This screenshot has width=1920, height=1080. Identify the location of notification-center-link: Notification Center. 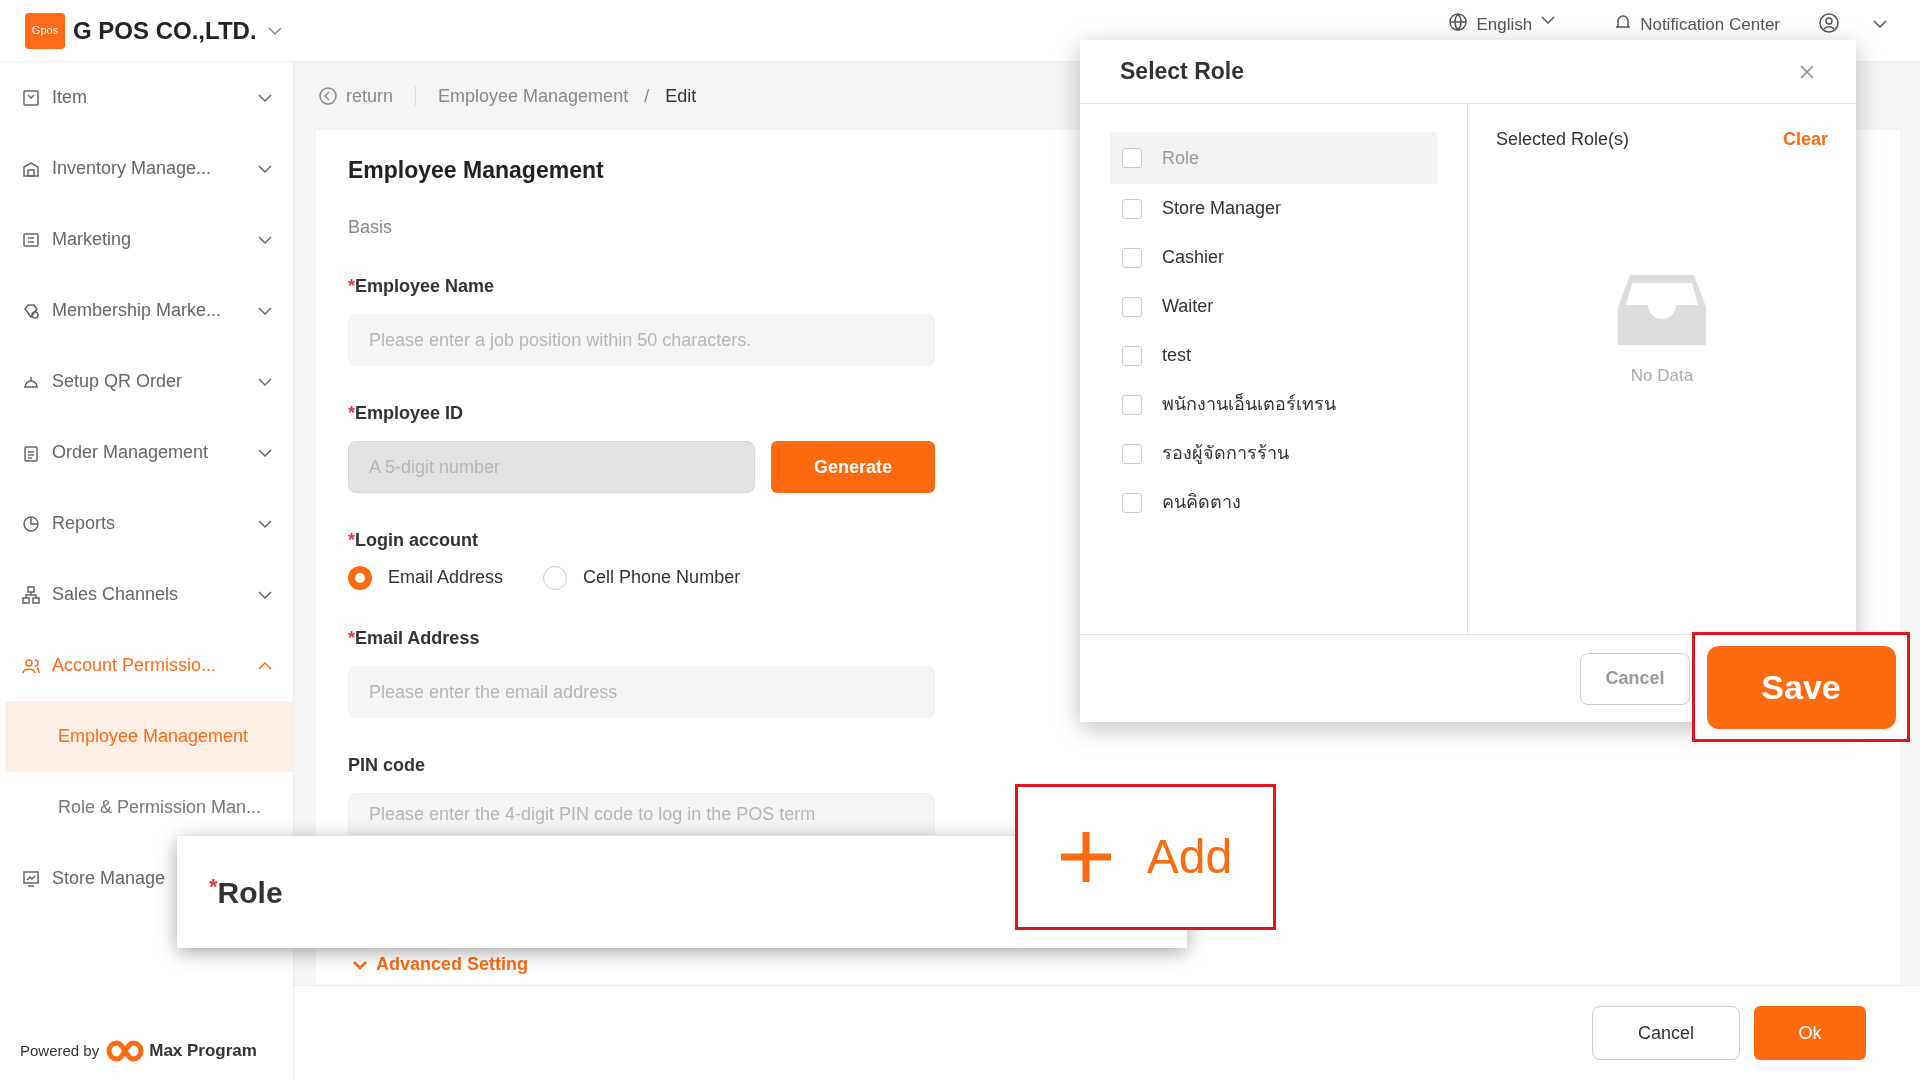
(1710, 25).